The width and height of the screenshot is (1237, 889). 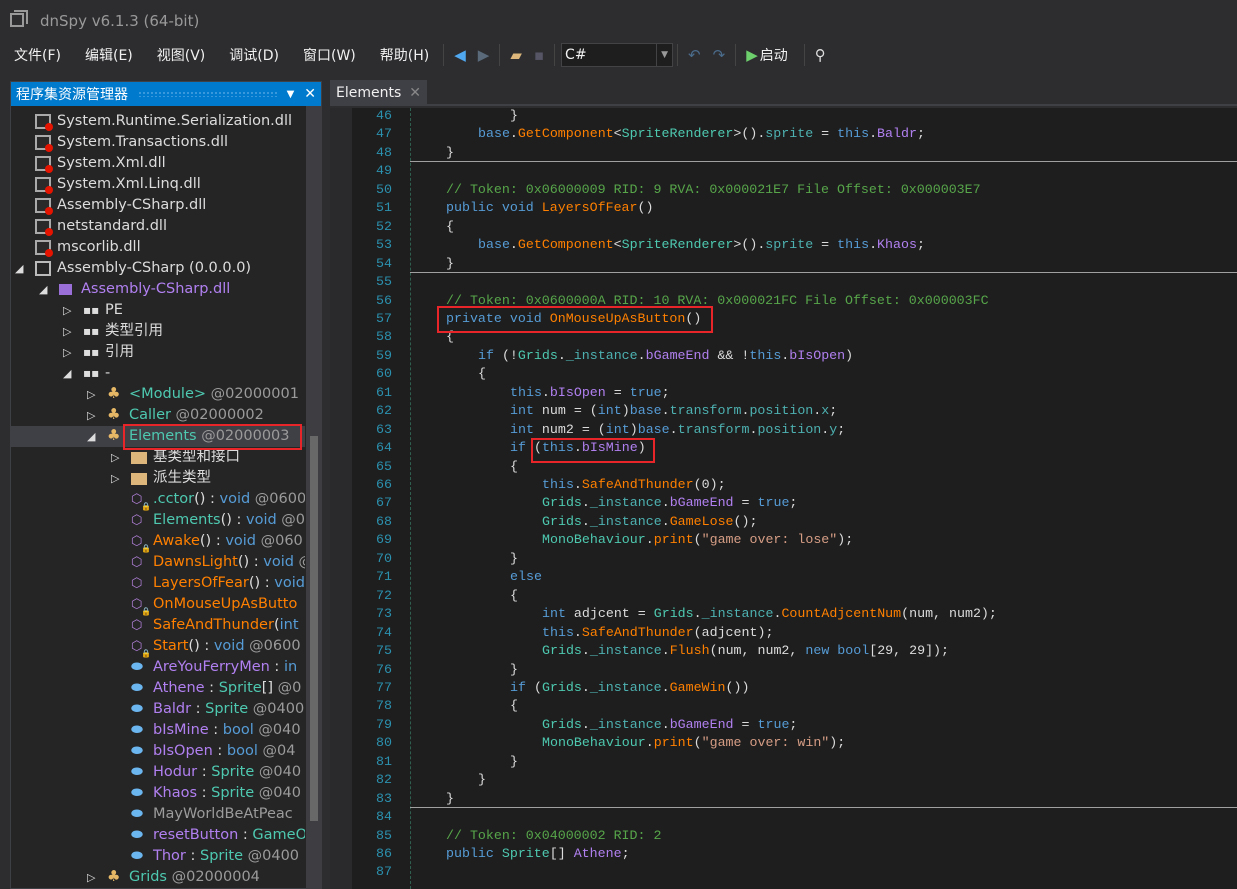 What do you see at coordinates (617, 55) in the screenshot?
I see `language-select: C# ▼` at bounding box center [617, 55].